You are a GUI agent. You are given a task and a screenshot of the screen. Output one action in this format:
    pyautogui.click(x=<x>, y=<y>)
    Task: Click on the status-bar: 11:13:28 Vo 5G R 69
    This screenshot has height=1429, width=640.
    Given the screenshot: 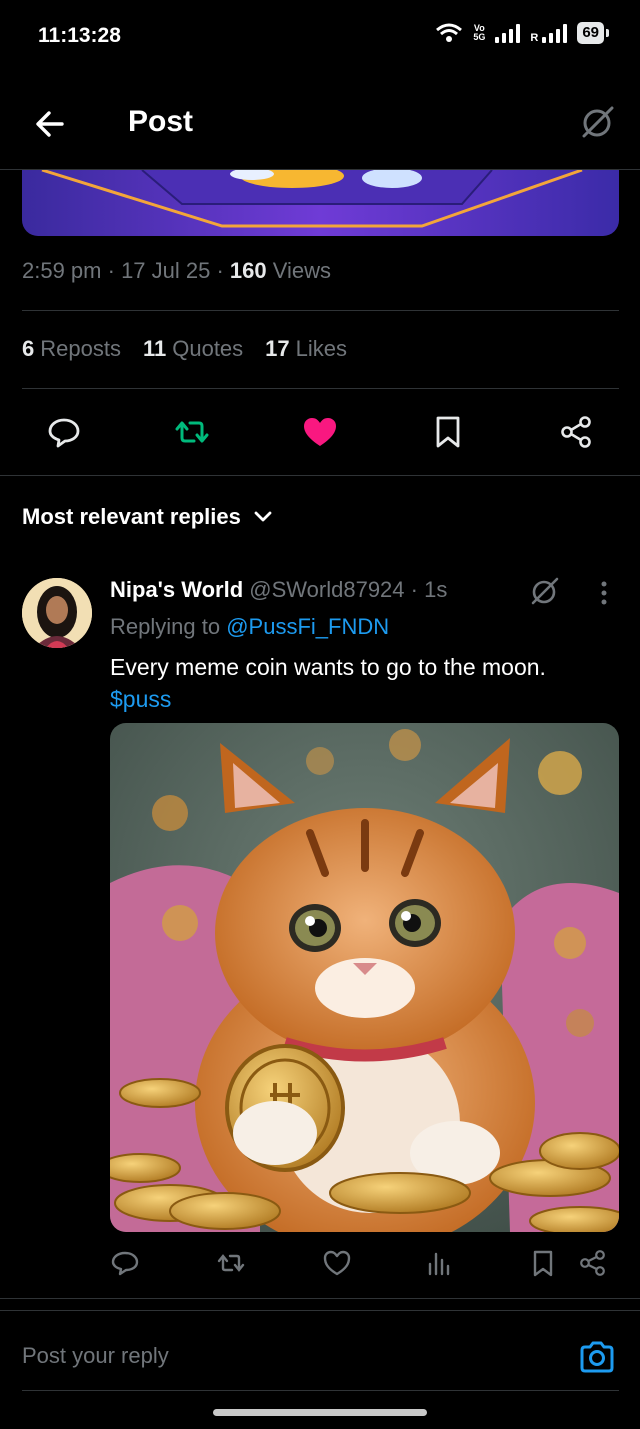 What is the action you would take?
    pyautogui.click(x=320, y=36)
    